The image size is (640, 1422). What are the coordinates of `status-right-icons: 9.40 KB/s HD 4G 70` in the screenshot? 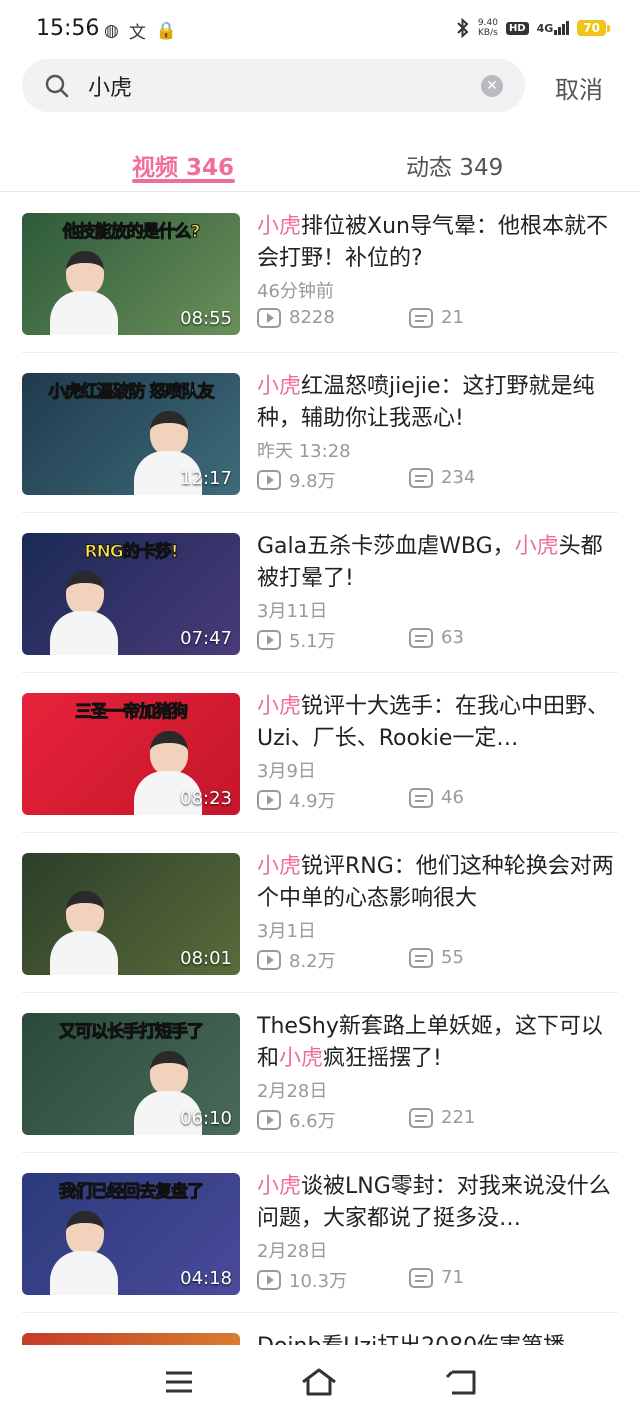 It's located at (533, 28).